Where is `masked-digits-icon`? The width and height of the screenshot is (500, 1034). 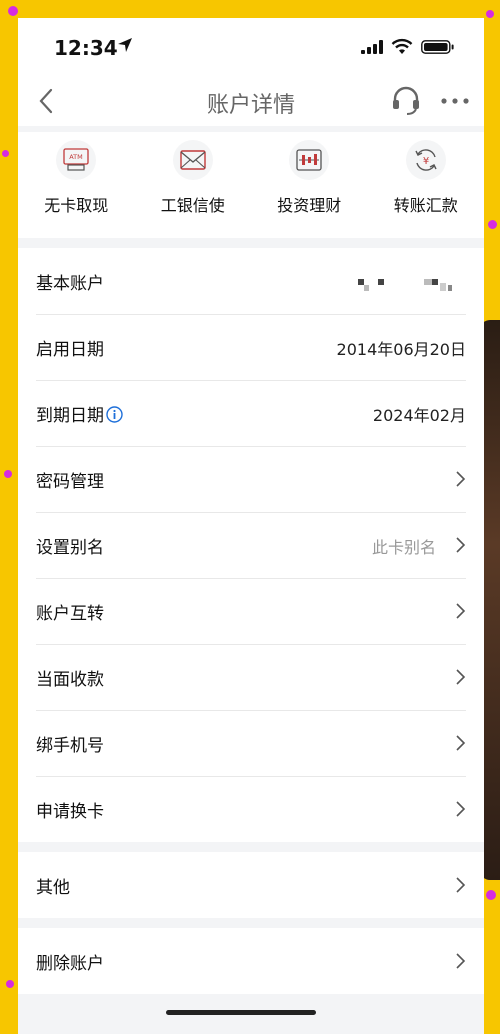
masked-digits-icon is located at coordinates (405, 285).